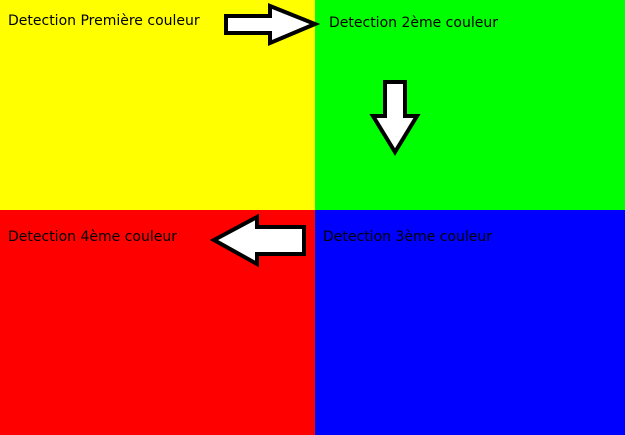 The height and width of the screenshot is (435, 625). What do you see at coordinates (413, 23) in the screenshot?
I see `quadrant-second-color-label: Detection 2ème couleur` at bounding box center [413, 23].